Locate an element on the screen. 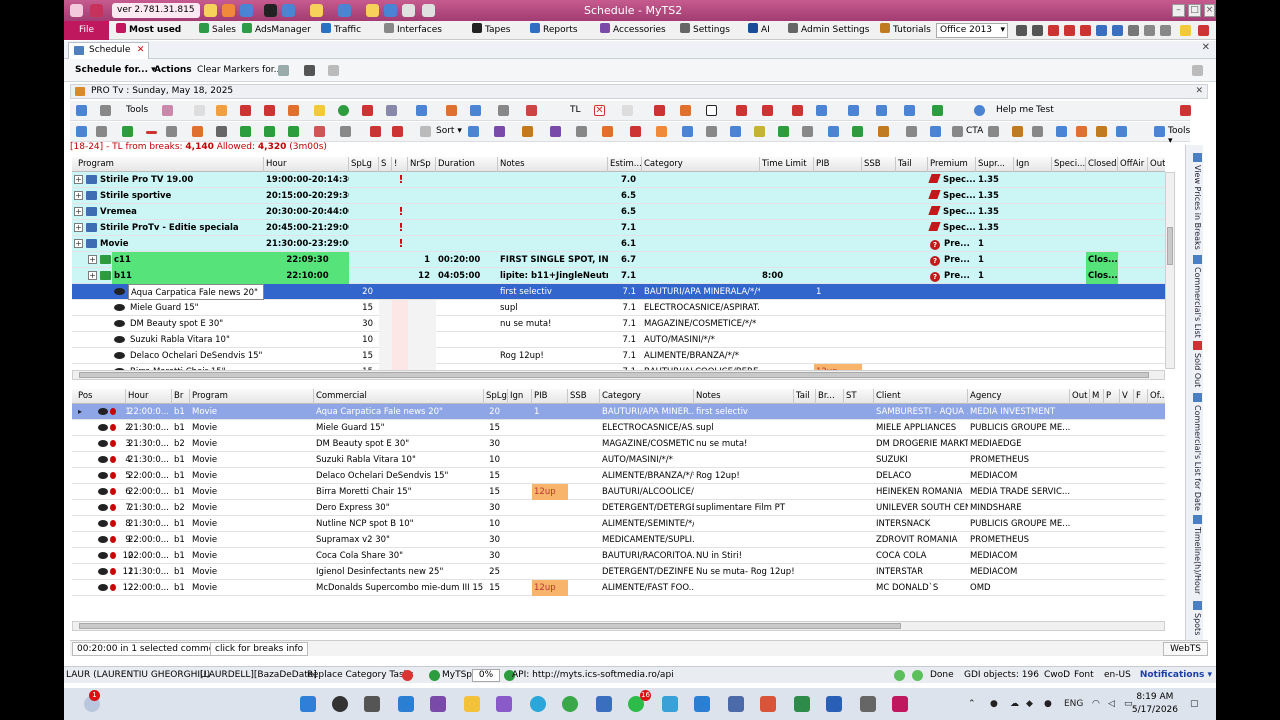 The width and height of the screenshot is (1280, 720). task-view-icon is located at coordinates (372, 704).